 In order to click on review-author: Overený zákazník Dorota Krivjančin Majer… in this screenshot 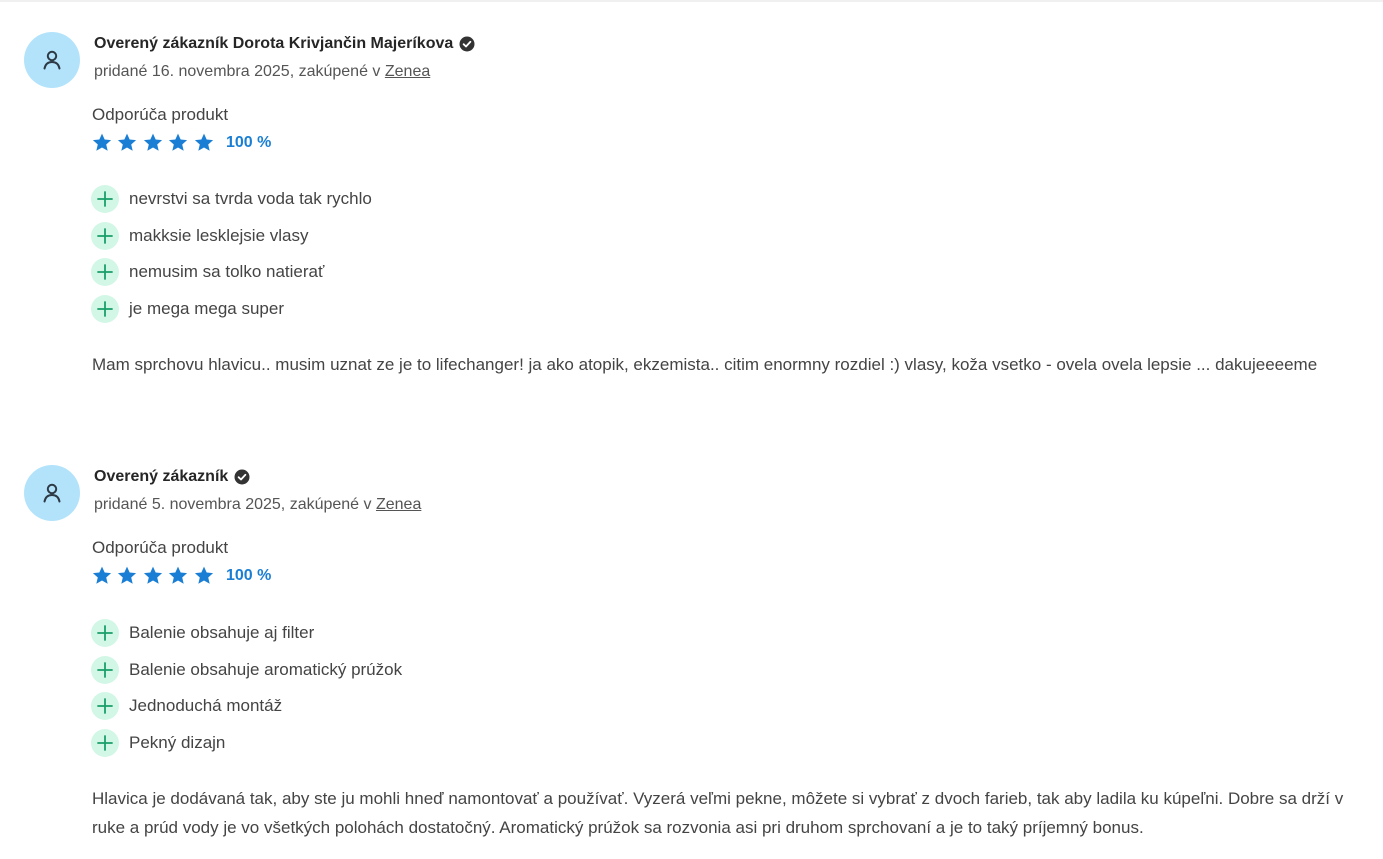, I will do `click(284, 44)`.